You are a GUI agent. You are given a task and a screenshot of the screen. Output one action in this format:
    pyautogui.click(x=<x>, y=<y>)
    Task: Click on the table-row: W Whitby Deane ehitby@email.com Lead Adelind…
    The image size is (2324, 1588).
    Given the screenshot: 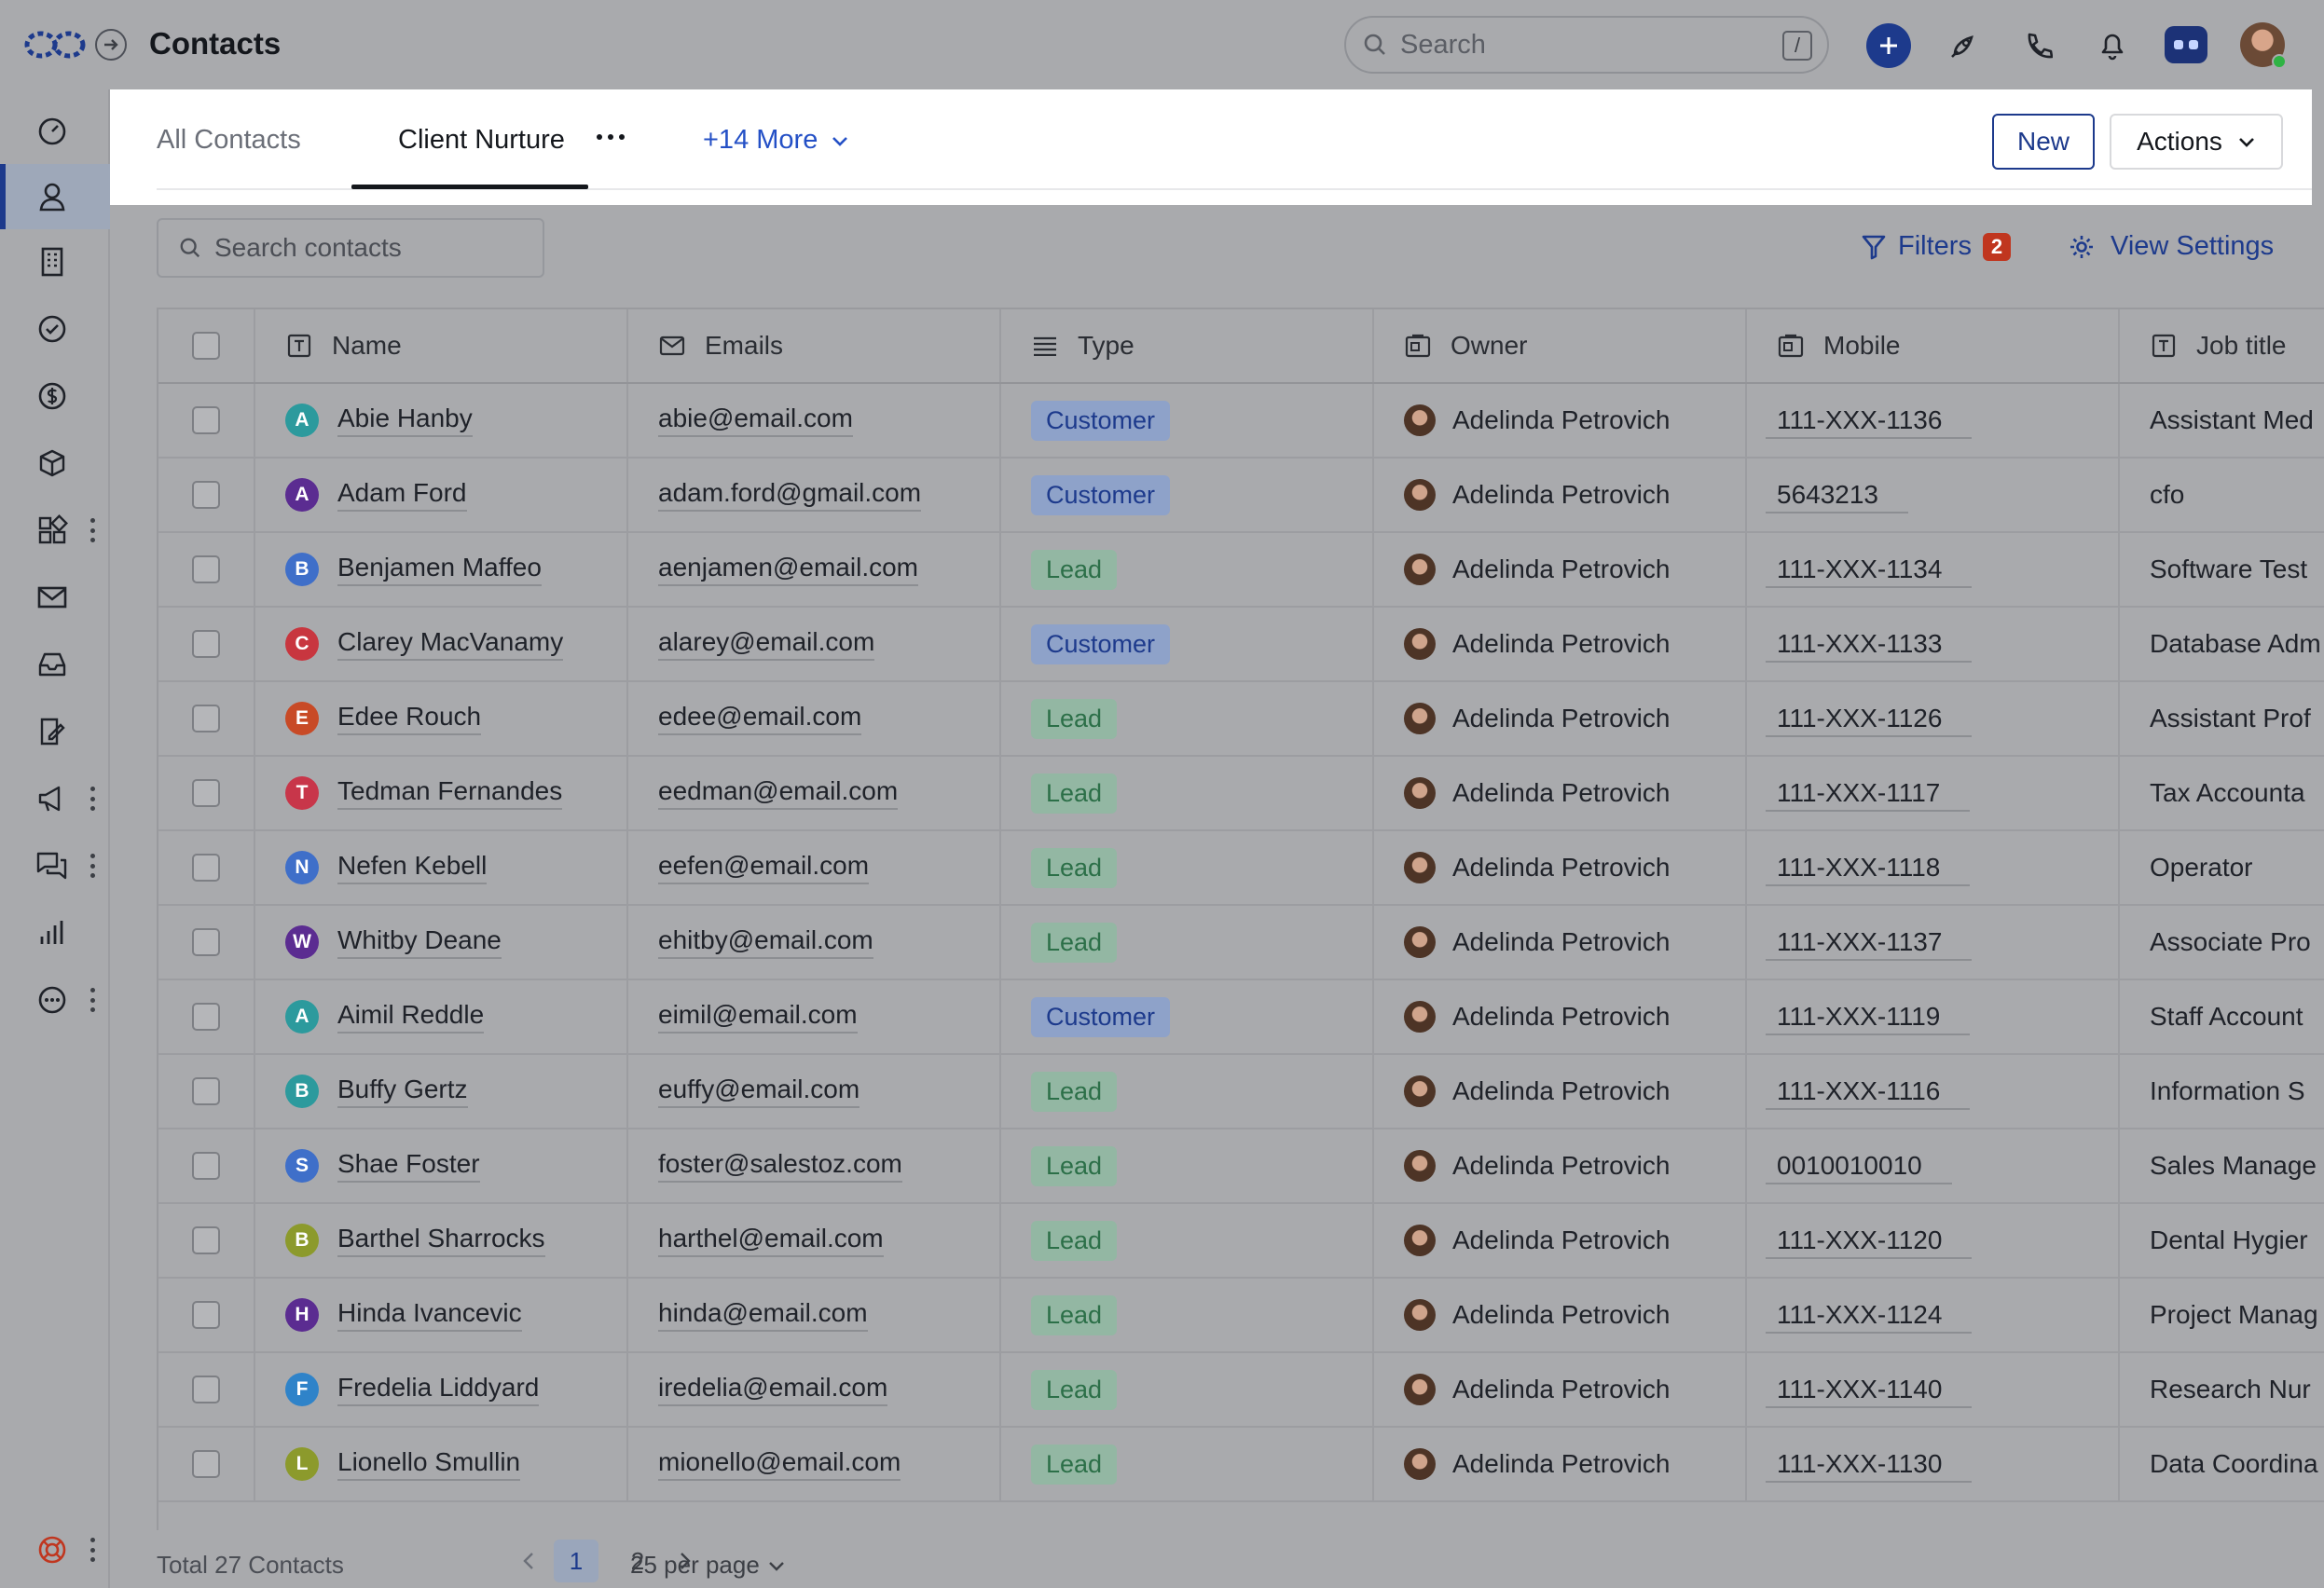 What is the action you would take?
    pyautogui.click(x=1241, y=943)
    